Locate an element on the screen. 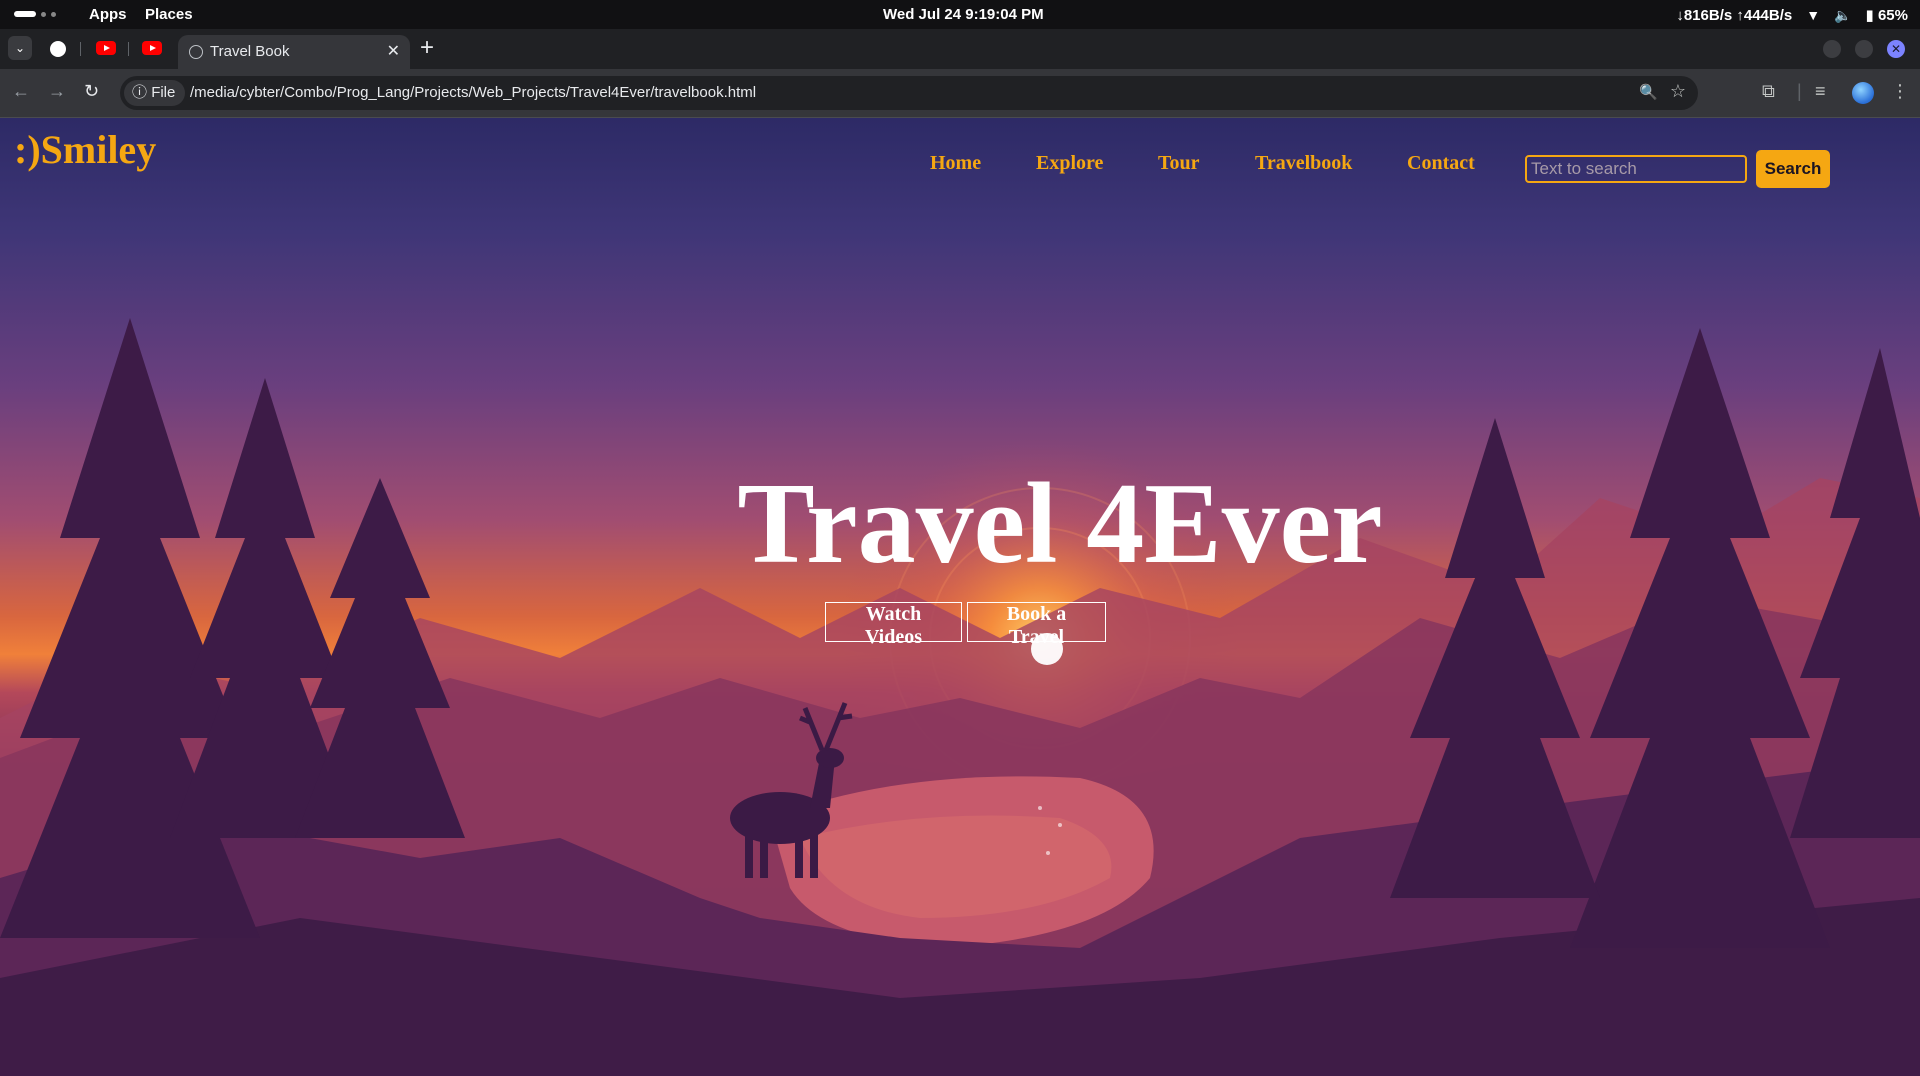 The image size is (1920, 1076). nav-link-contact: Contact is located at coordinates (1441, 163).